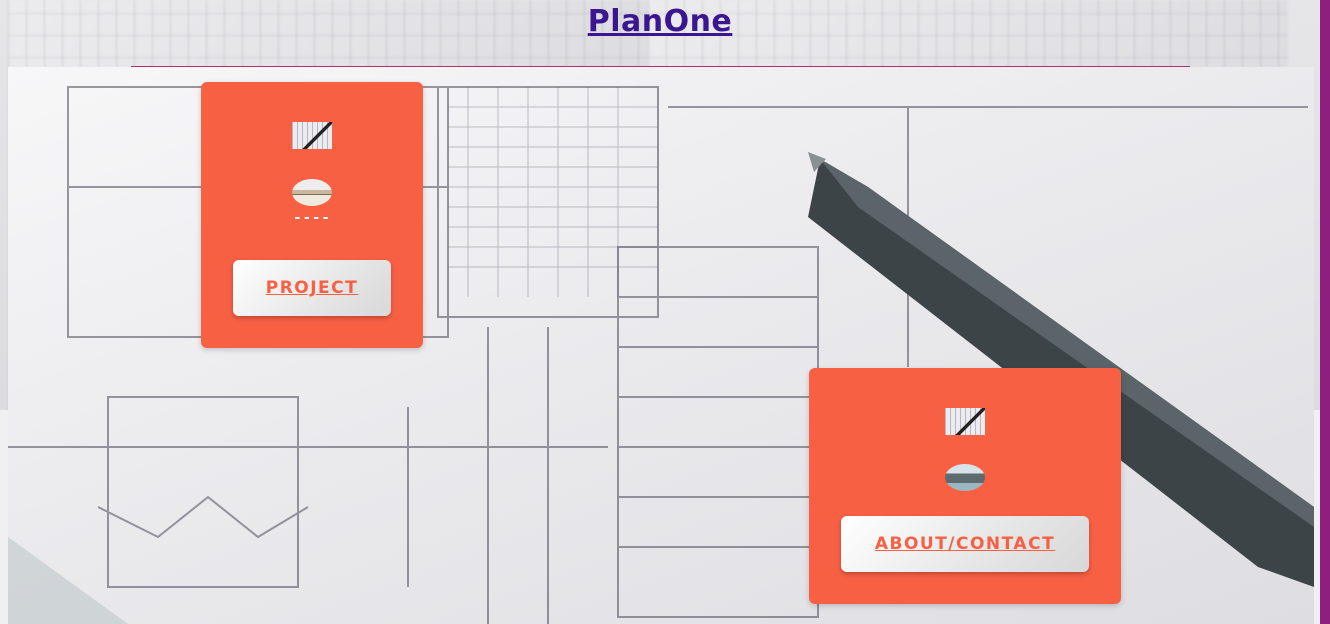 This screenshot has height=624, width=1330. Describe the element at coordinates (965, 544) in the screenshot. I see `about-contact-button: ABOUT/CONTACT` at that location.